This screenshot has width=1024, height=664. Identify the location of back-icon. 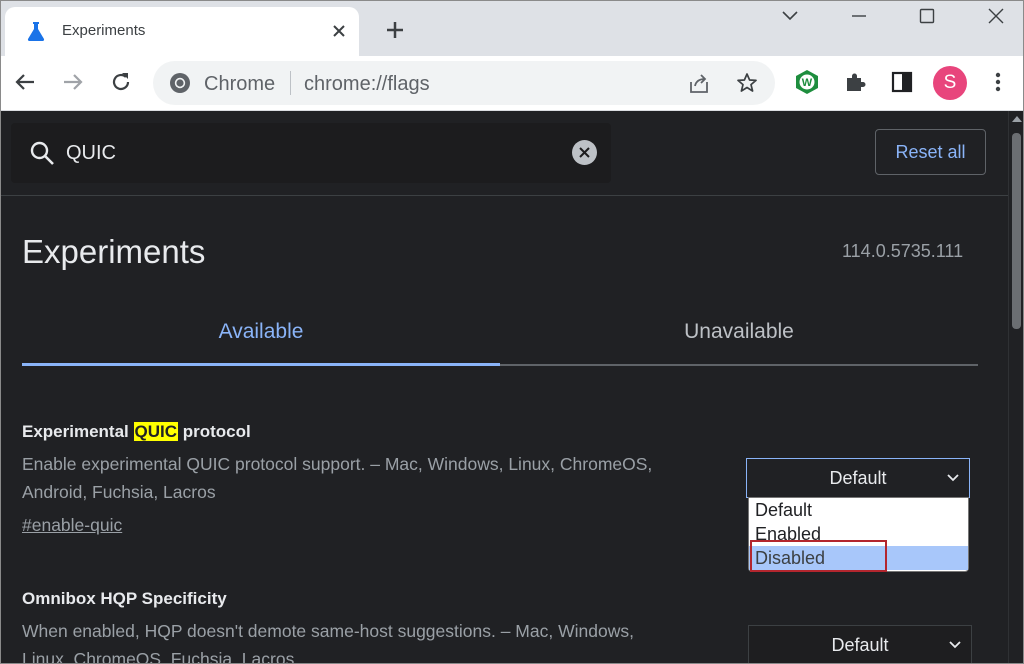
(25, 82).